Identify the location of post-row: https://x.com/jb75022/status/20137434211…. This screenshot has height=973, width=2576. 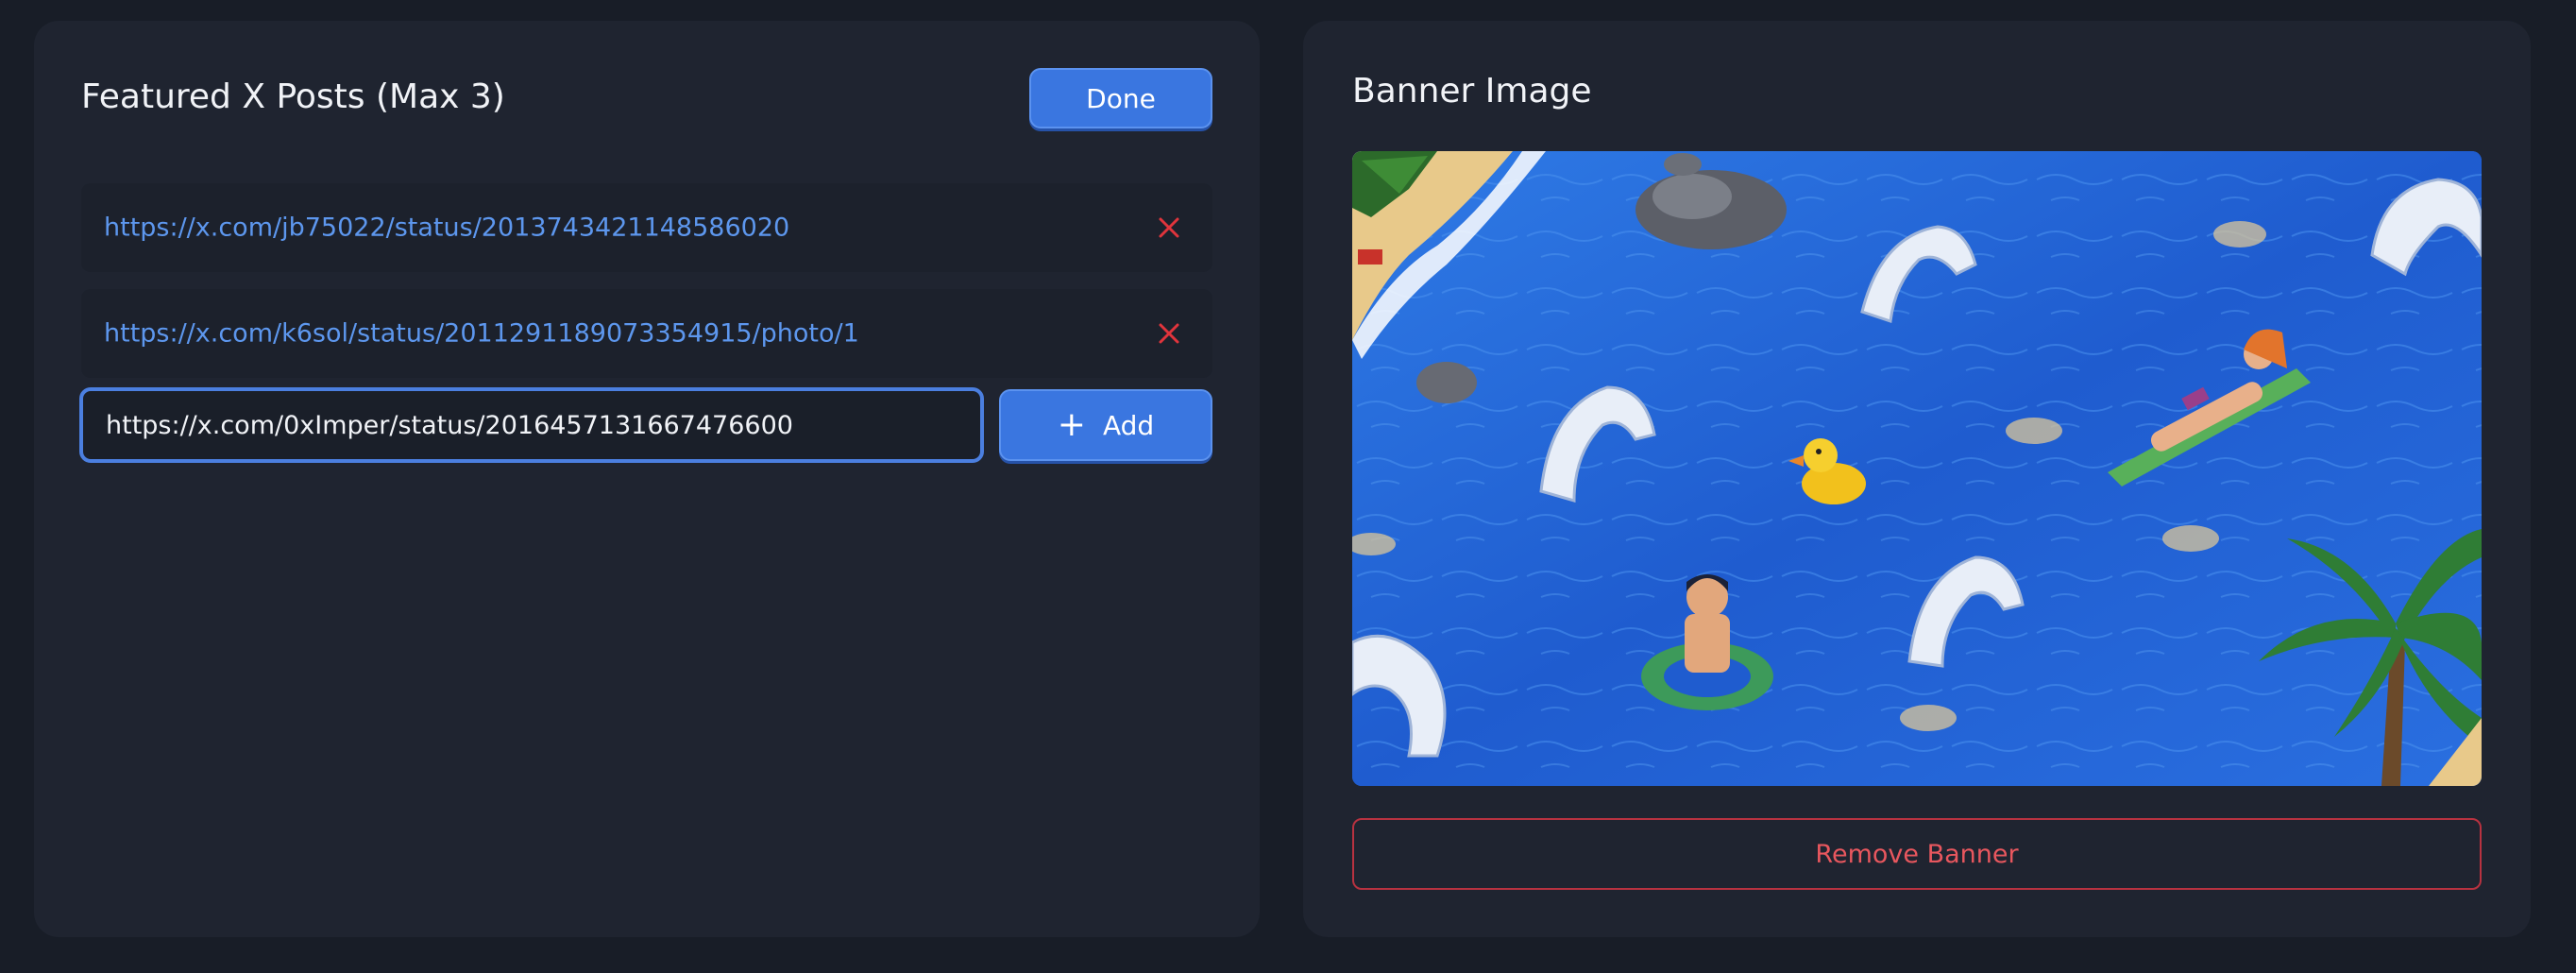
(646, 227).